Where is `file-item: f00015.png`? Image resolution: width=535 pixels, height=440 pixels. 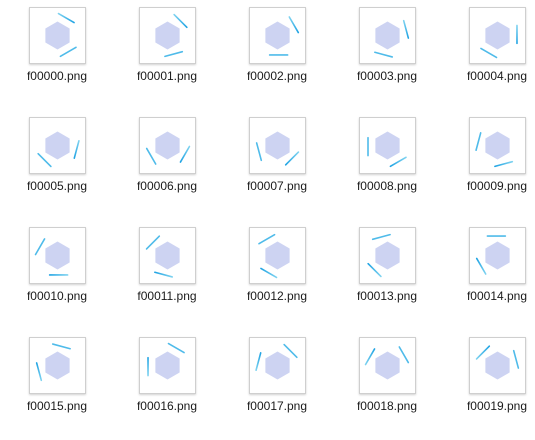
file-item: f00015.png is located at coordinates (55, 385).